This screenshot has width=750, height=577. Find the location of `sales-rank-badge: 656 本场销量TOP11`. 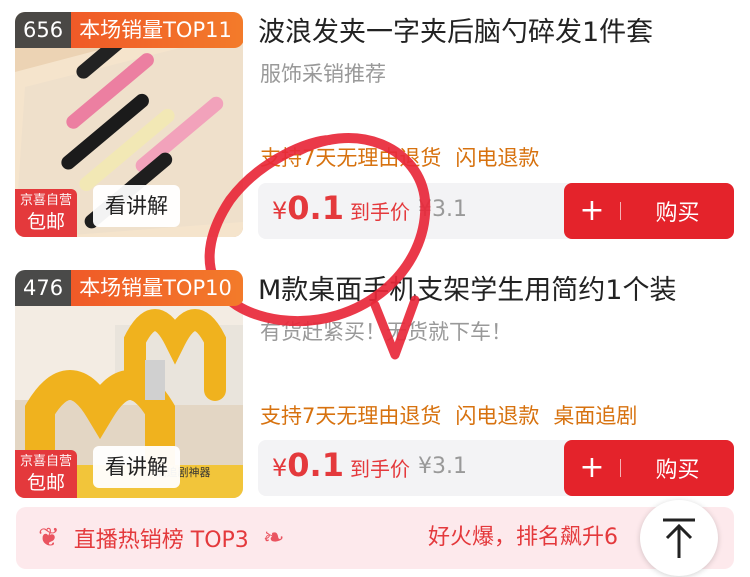

sales-rank-badge: 656 本场销量TOP11 is located at coordinates (129, 30).